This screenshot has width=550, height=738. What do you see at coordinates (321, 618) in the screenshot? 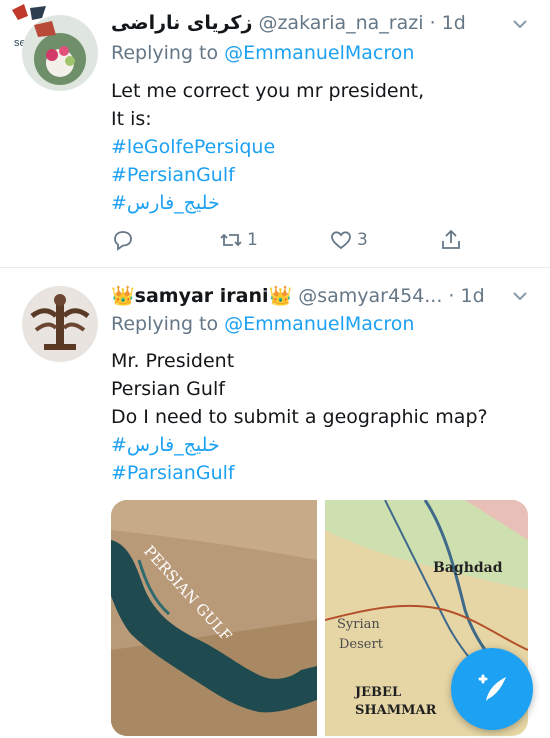
I see `media-divider` at bounding box center [321, 618].